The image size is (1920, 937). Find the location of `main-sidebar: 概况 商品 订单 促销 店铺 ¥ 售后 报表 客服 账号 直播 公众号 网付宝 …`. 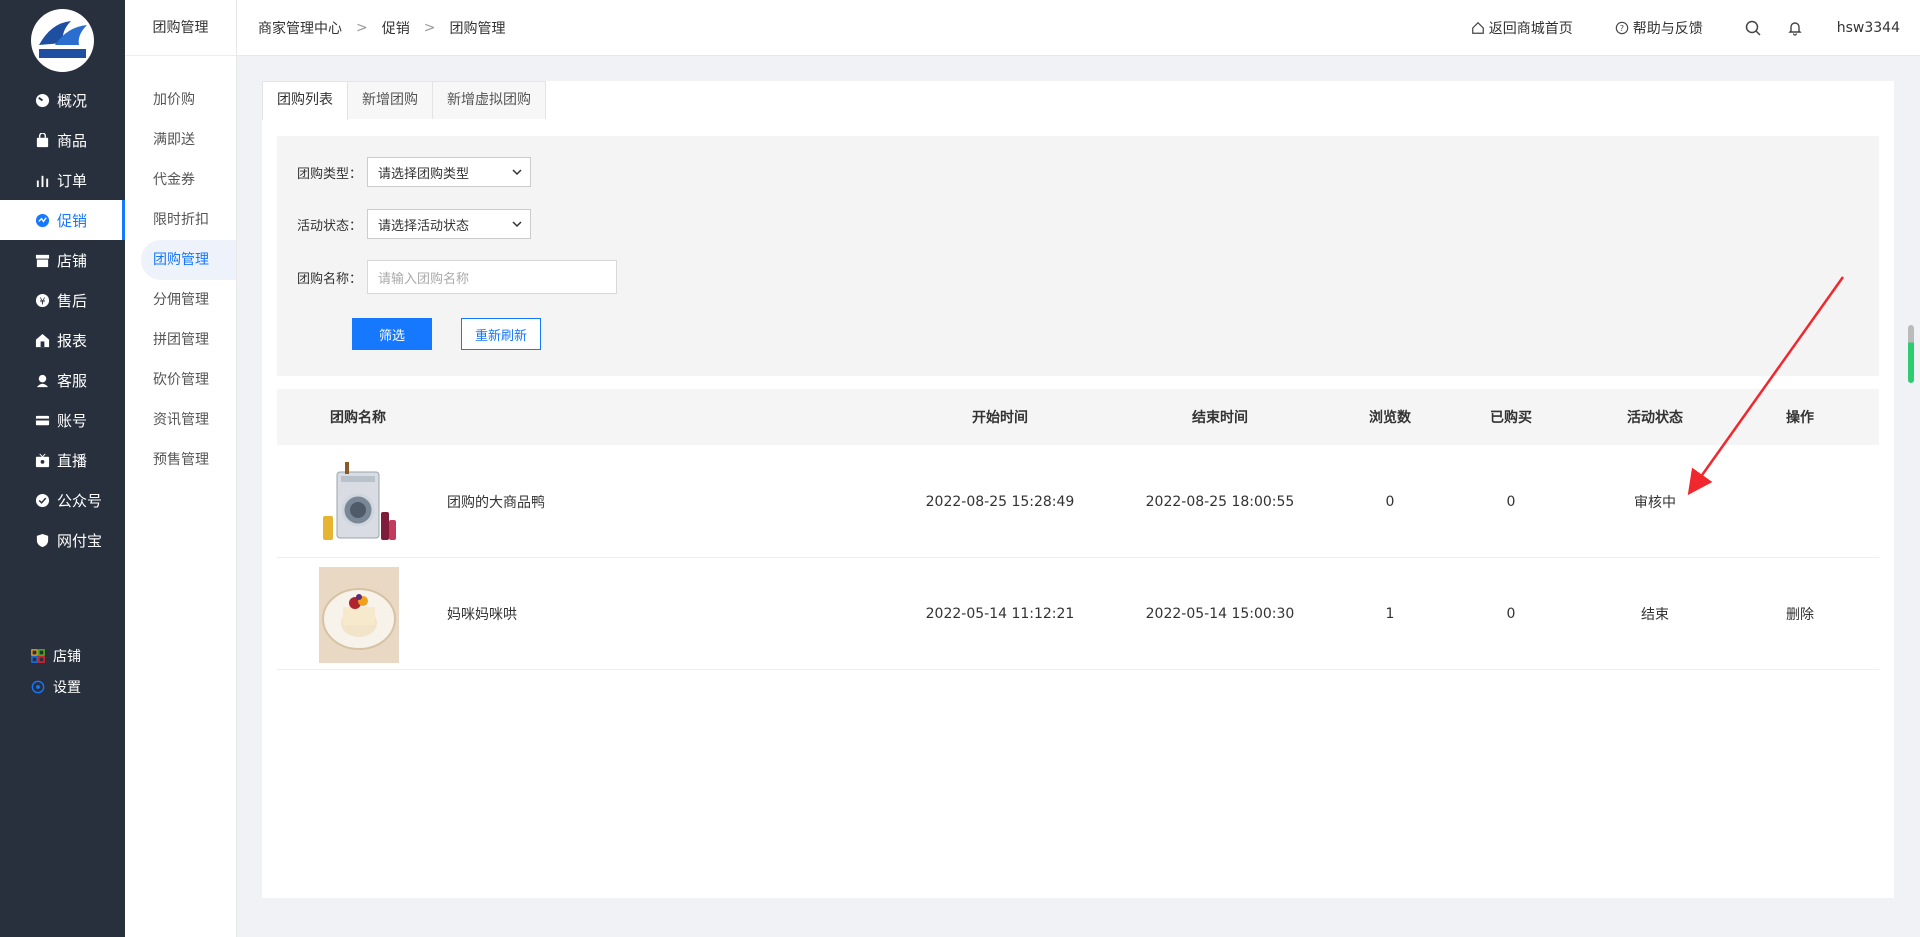

main-sidebar: 概况 商品 订单 促销 店铺 ¥ 售后 报表 客服 账号 直播 公众号 网付宝 … is located at coordinates (62, 468).